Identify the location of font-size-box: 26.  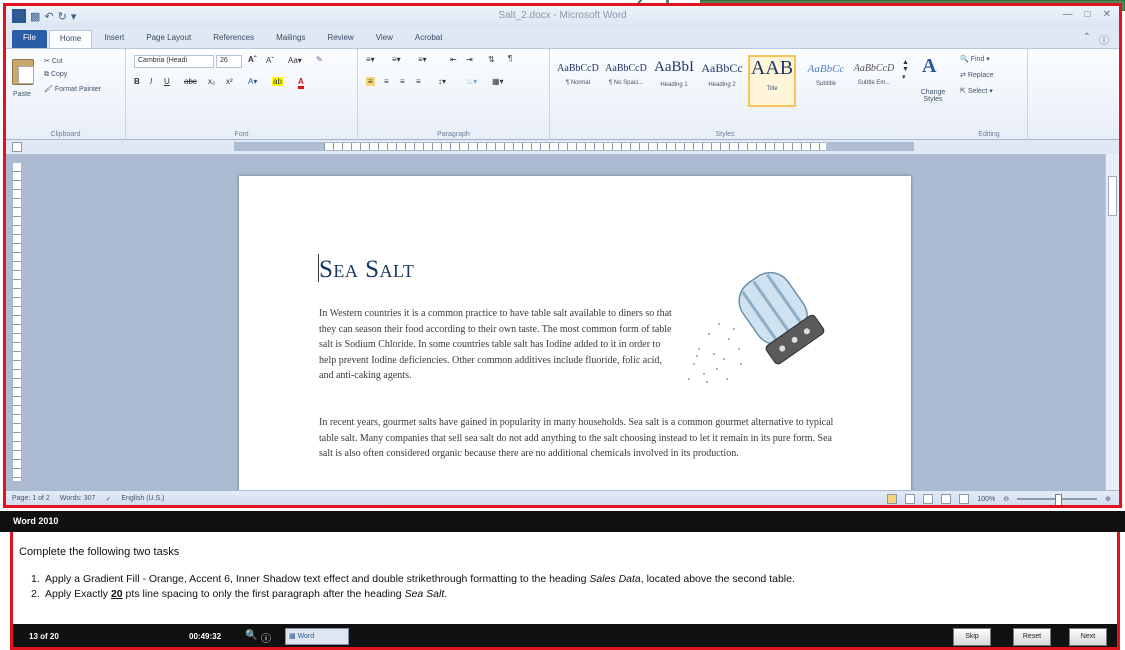
(229, 61).